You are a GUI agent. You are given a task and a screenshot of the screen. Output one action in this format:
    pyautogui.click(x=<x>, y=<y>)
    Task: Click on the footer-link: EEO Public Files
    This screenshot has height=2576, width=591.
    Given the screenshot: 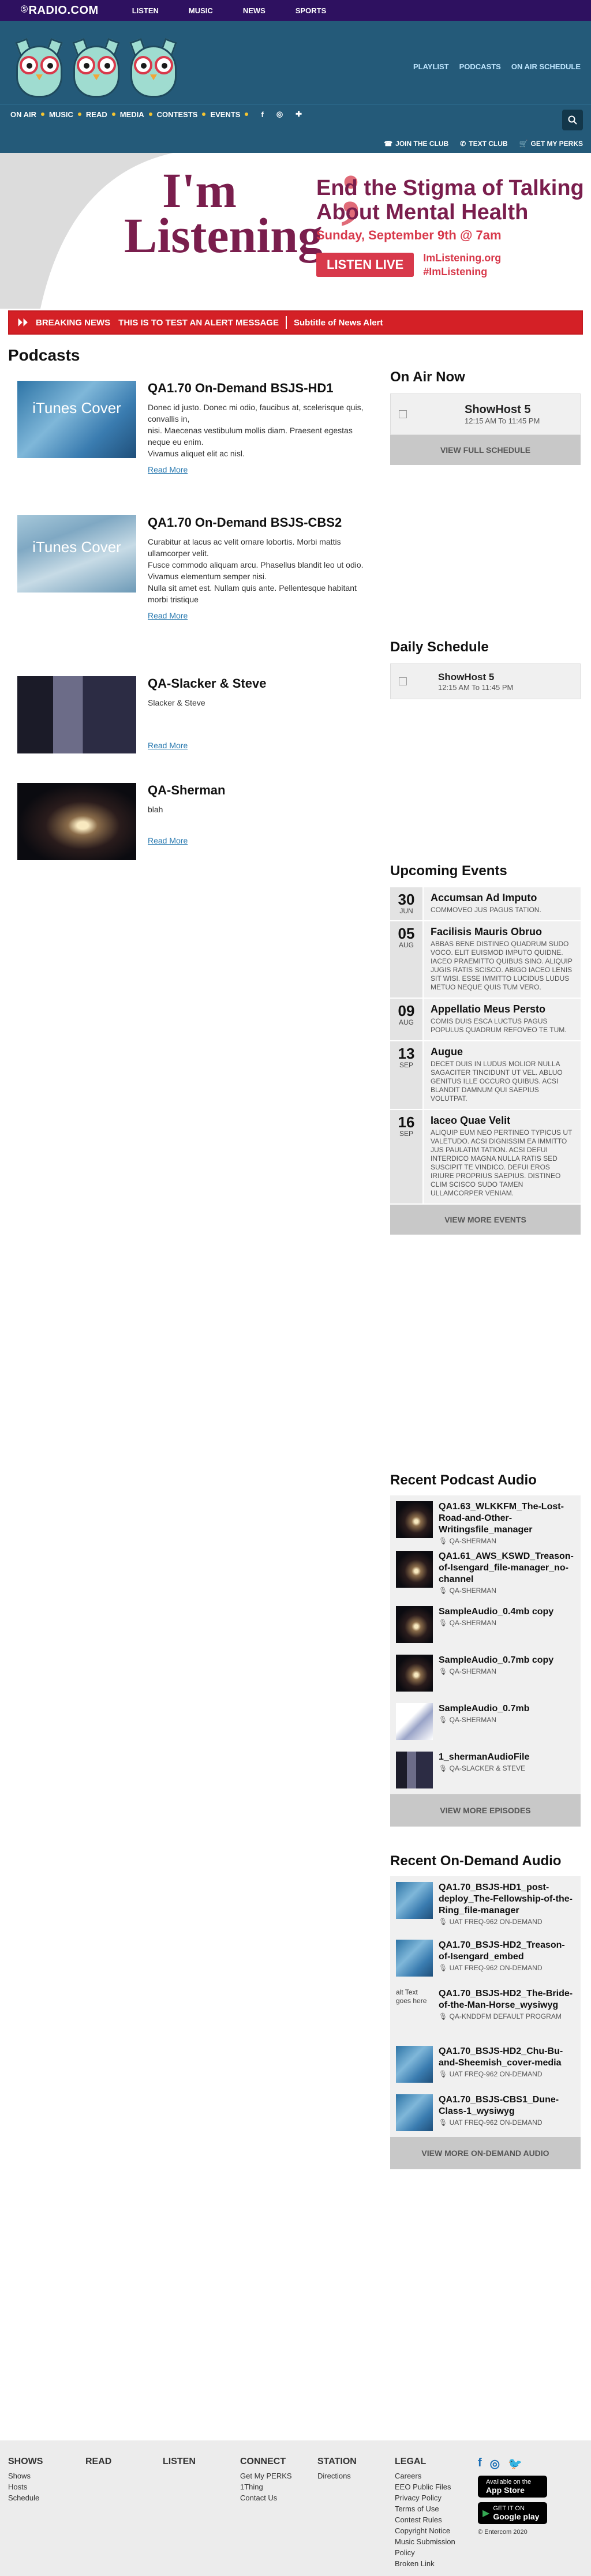 What is the action you would take?
    pyautogui.click(x=433, y=2486)
    